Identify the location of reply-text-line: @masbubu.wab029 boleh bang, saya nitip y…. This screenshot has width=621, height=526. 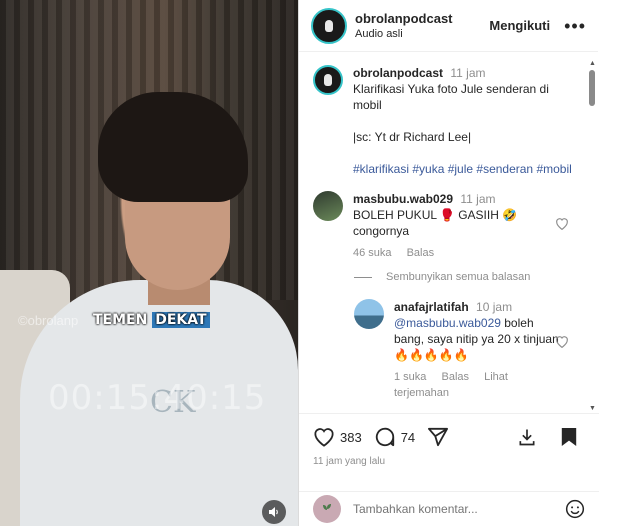
(484, 339).